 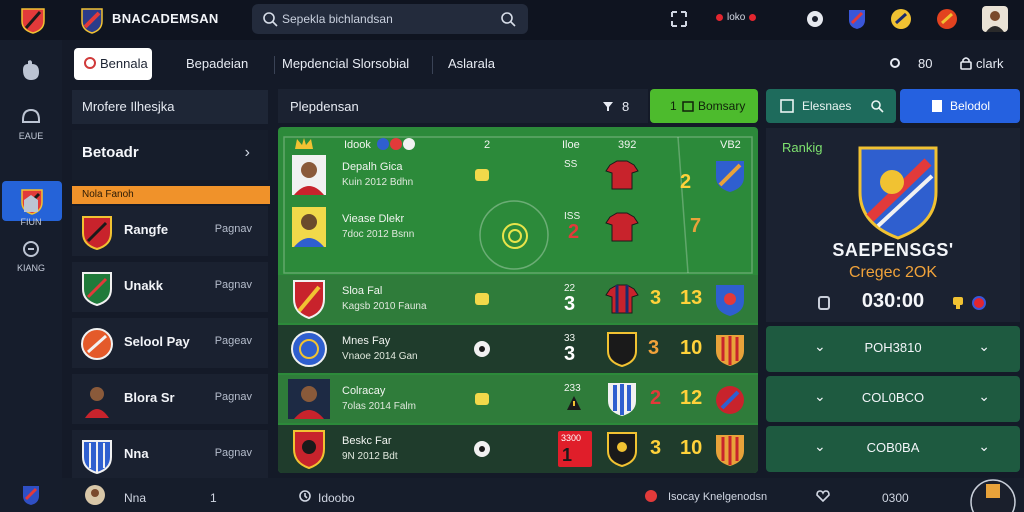 I want to click on player-sub: 7doc 2012 Bsnn, so click(x=378, y=234).